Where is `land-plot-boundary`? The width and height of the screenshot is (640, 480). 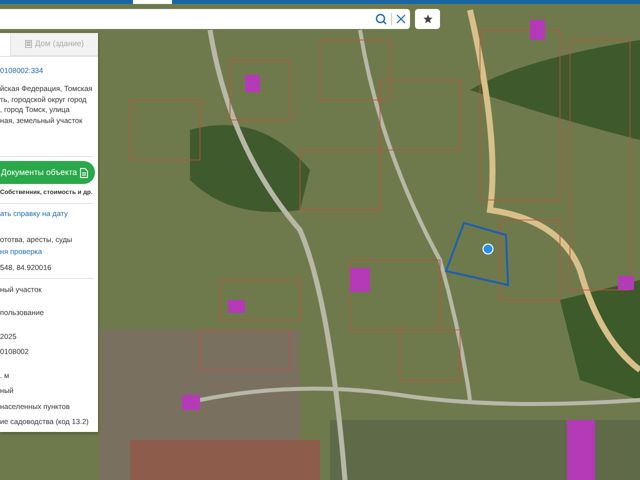 land-plot-boundary is located at coordinates (477, 254).